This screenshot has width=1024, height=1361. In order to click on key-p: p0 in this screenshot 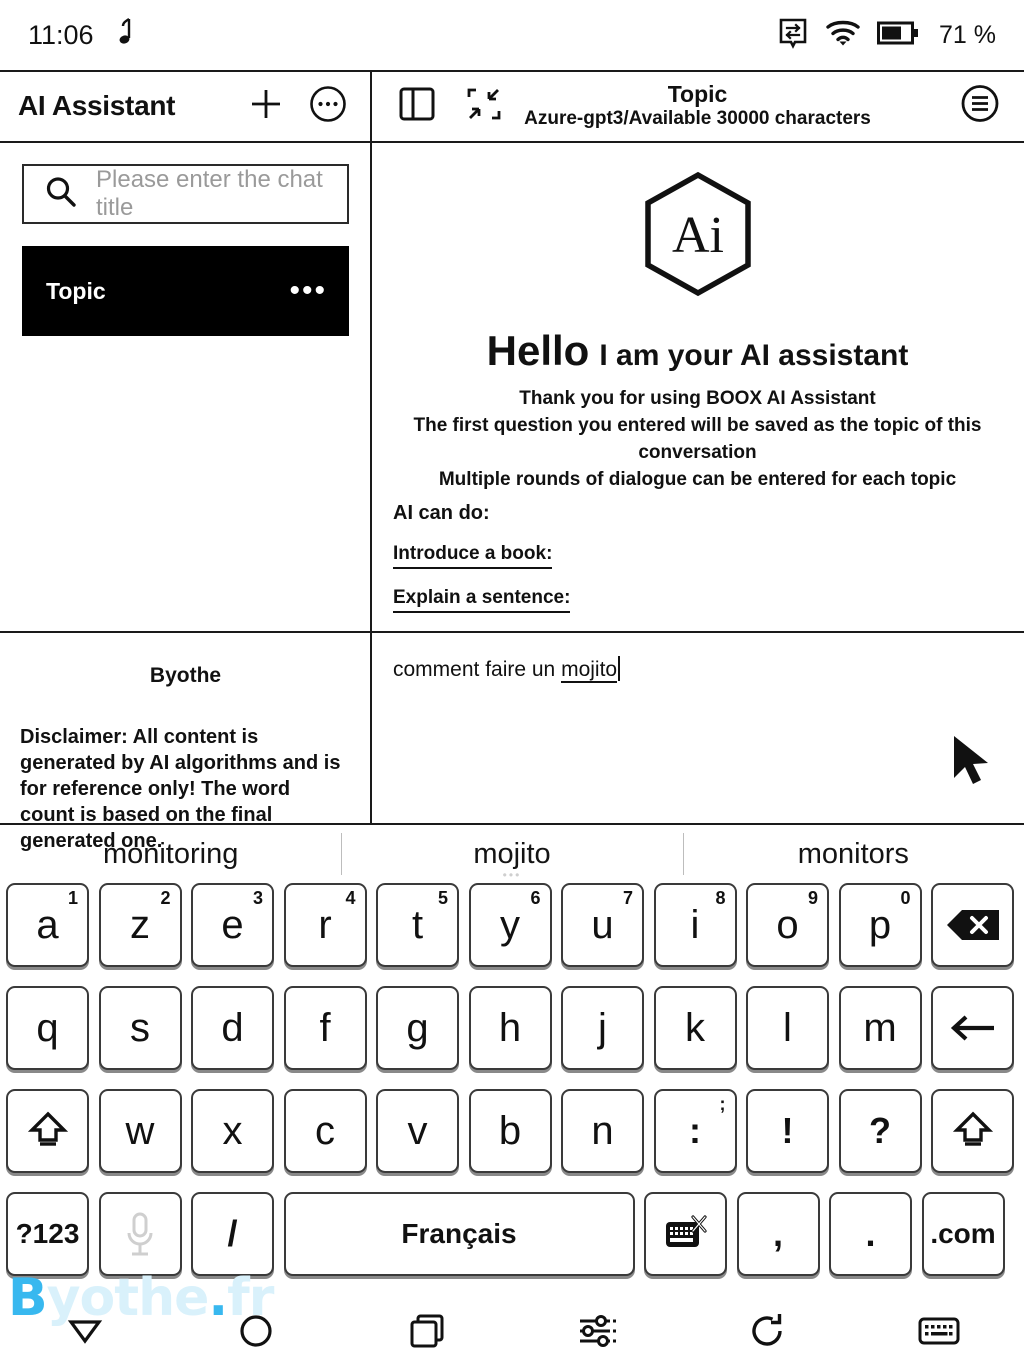, I will do `click(880, 925)`.